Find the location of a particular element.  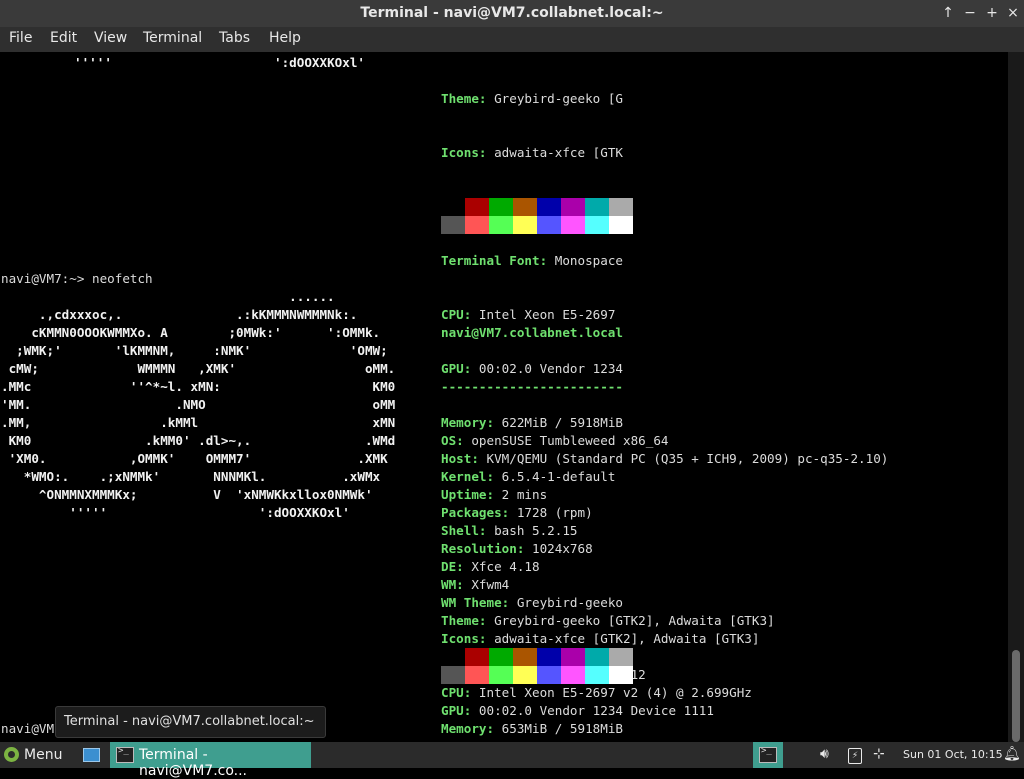

menu-view: View is located at coordinates (110, 38).